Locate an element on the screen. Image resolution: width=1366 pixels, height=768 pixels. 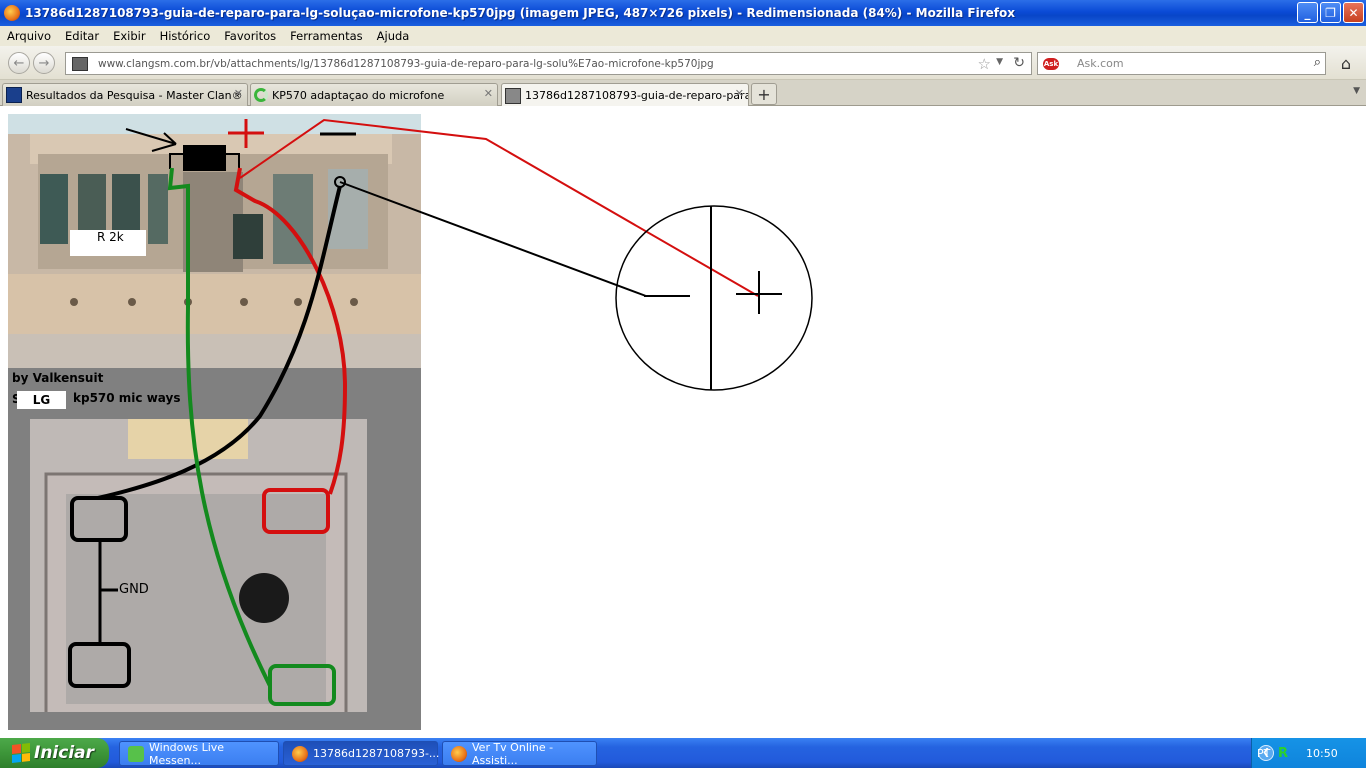
menu-editar: Editar is located at coordinates (82, 36).